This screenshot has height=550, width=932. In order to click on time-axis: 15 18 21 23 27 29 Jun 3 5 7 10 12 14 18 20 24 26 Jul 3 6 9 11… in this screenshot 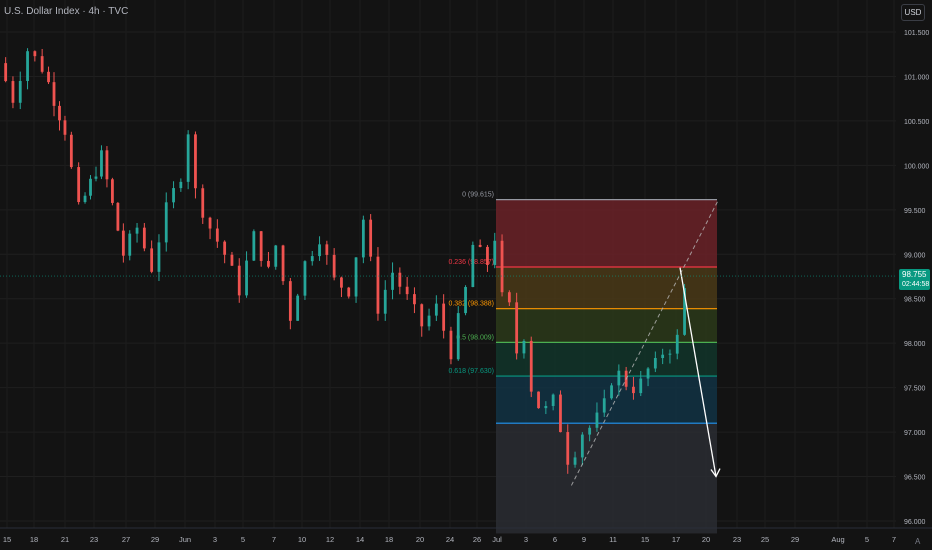, I will do `click(466, 535)`.